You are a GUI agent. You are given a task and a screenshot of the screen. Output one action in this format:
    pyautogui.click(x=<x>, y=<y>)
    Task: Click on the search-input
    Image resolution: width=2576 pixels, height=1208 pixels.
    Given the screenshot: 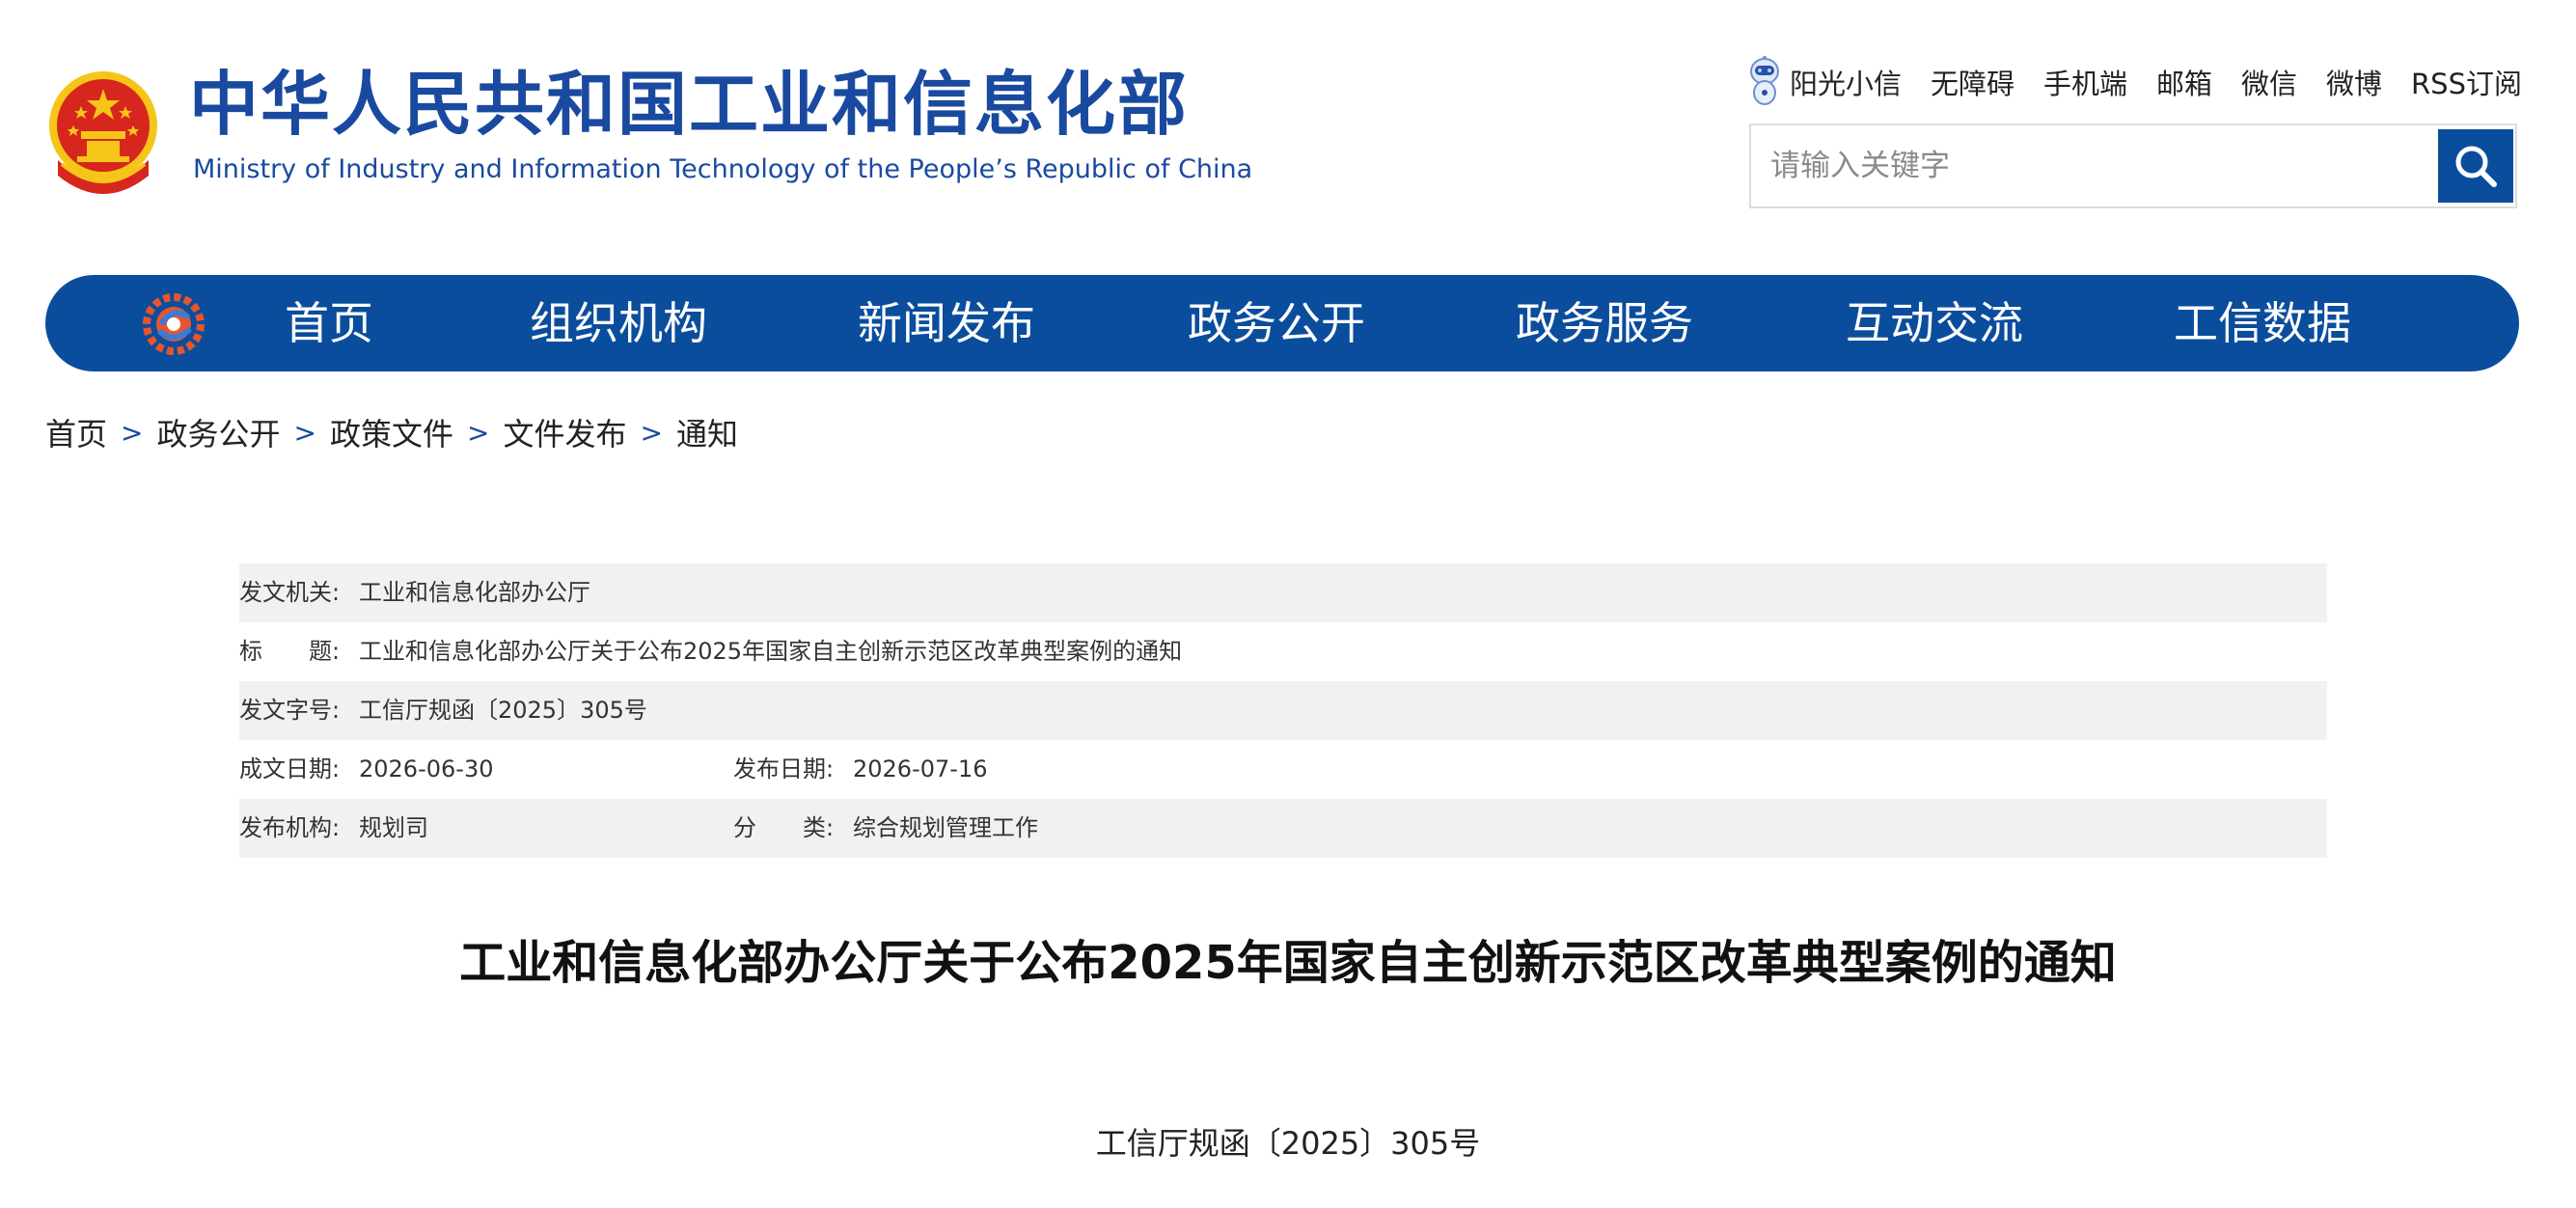 What is the action you would take?
    pyautogui.click(x=2093, y=166)
    